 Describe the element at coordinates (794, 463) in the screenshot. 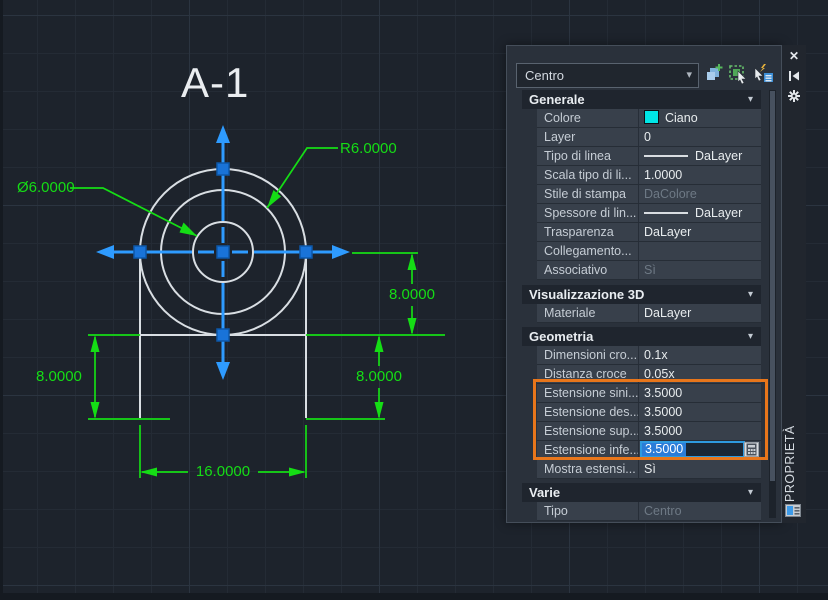

I see `palette-tab-title: PROPRIETÀ` at that location.